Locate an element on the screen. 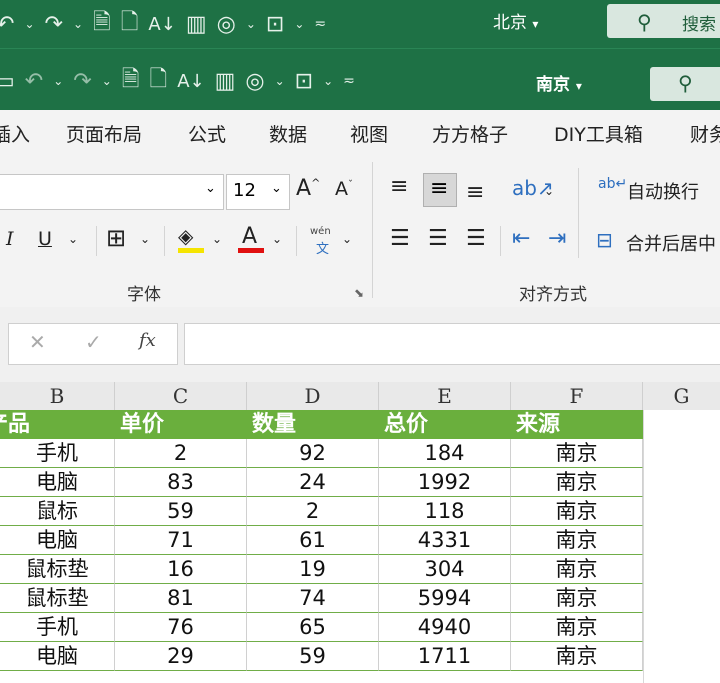 This screenshot has width=720, height=683. cell-unit-price: 59 is located at coordinates (181, 511).